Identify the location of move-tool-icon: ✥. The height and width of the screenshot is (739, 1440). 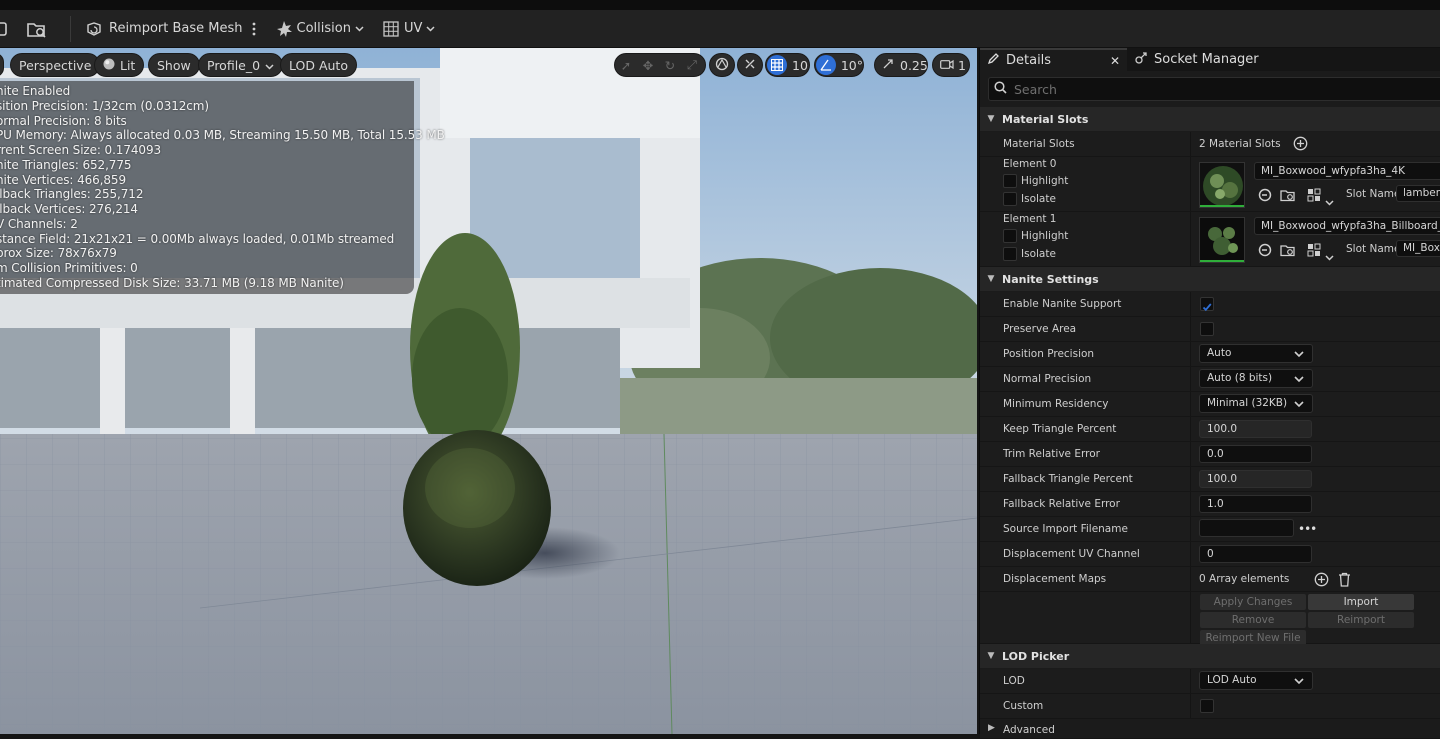
(648, 65).